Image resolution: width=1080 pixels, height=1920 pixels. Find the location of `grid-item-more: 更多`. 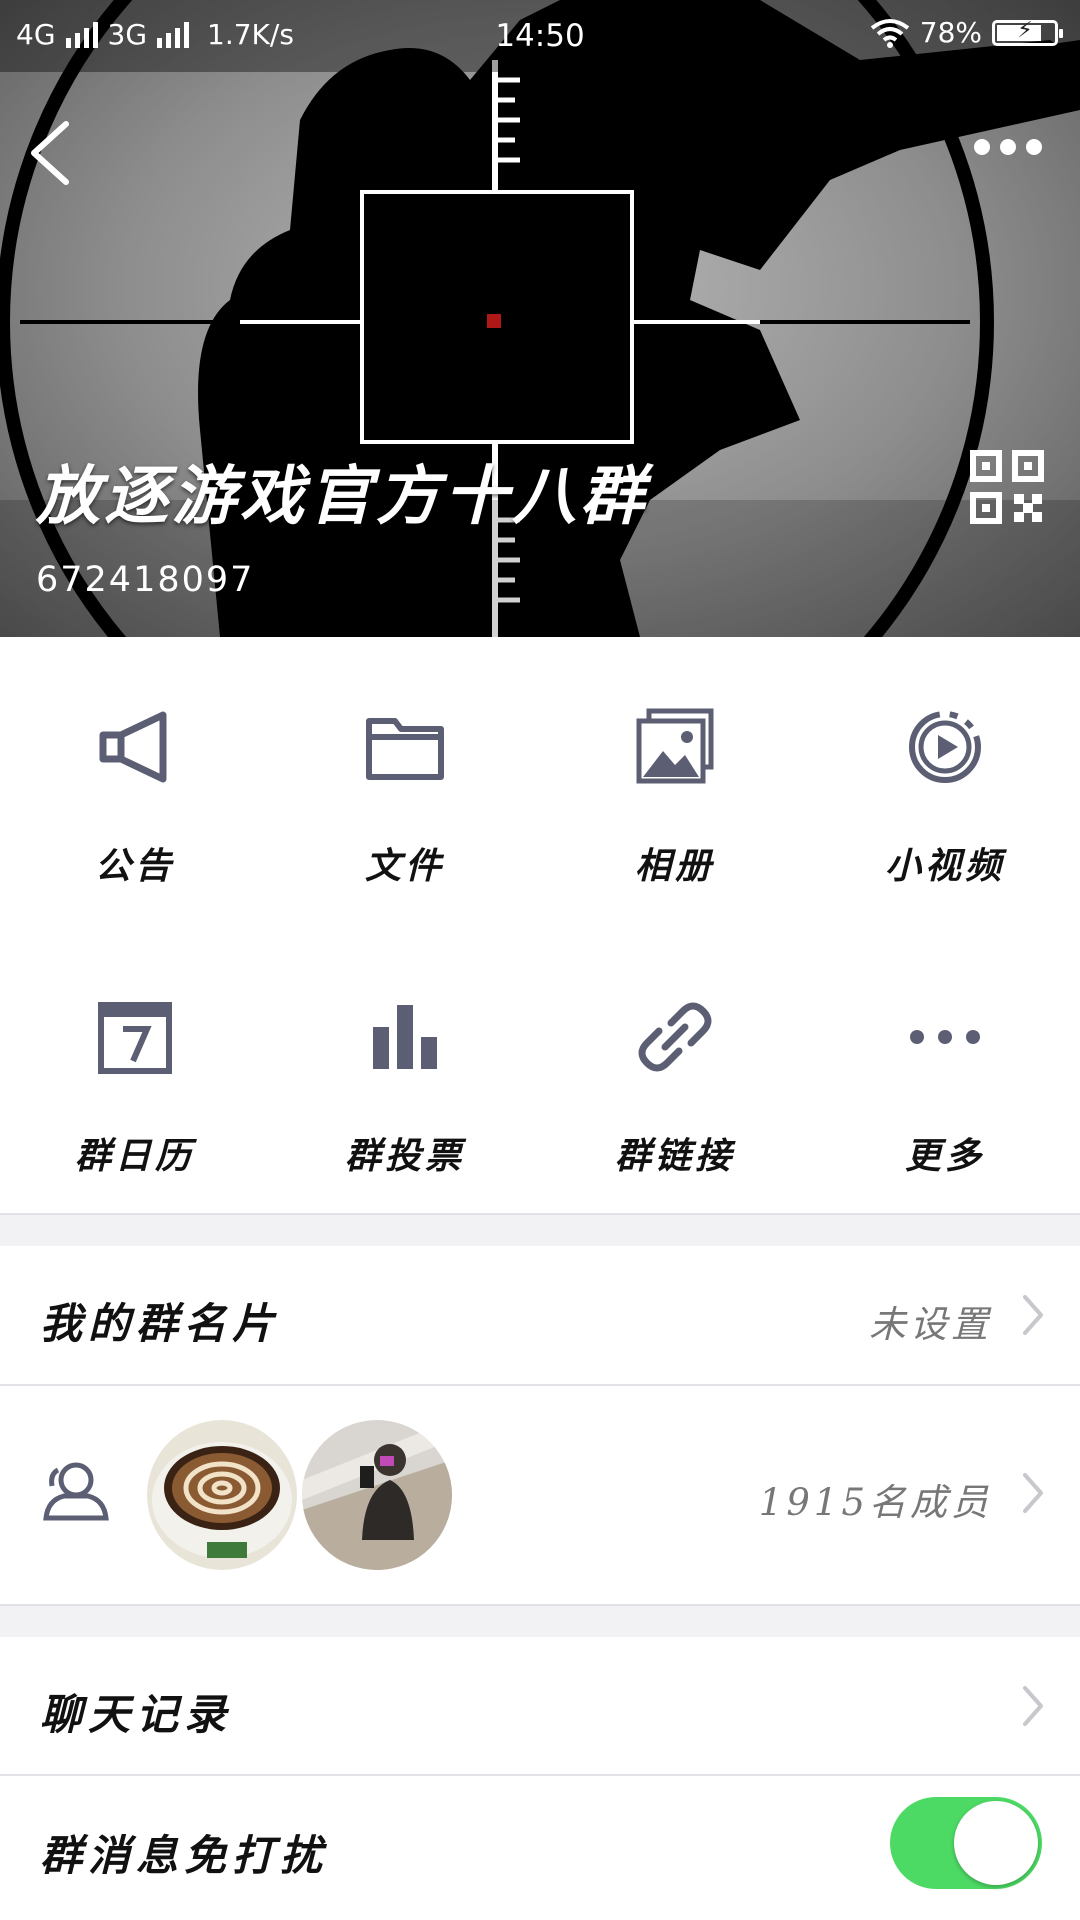

grid-item-more: 更多 is located at coordinates (945, 1052).